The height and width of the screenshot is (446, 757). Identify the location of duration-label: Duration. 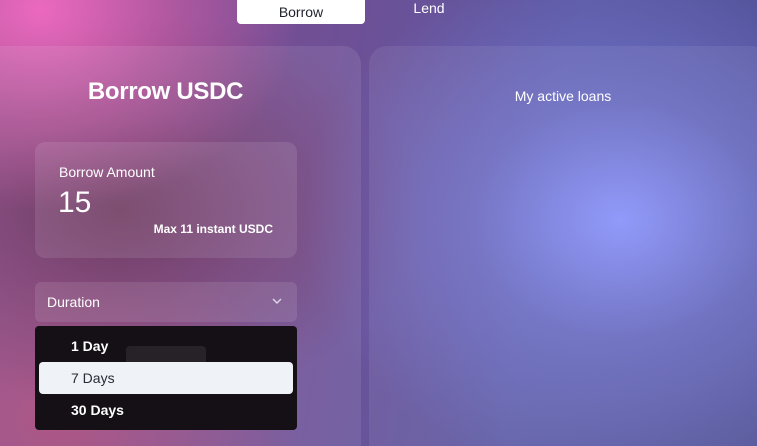
(73, 302).